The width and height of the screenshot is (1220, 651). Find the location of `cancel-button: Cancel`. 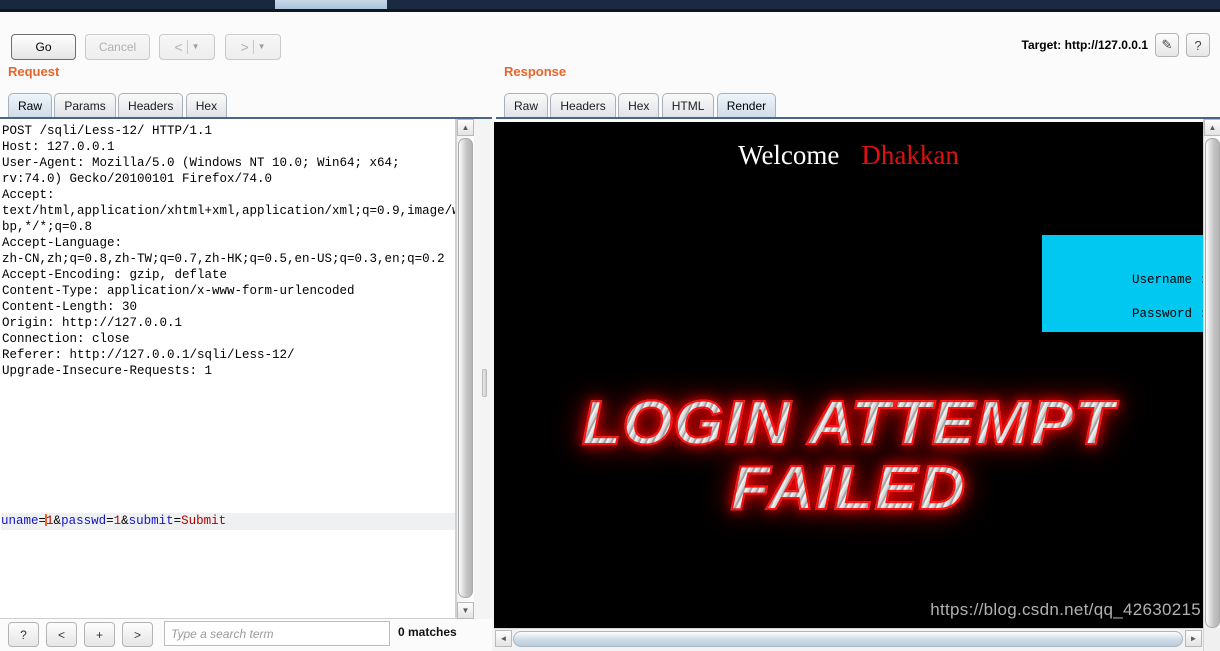

cancel-button: Cancel is located at coordinates (117, 47).